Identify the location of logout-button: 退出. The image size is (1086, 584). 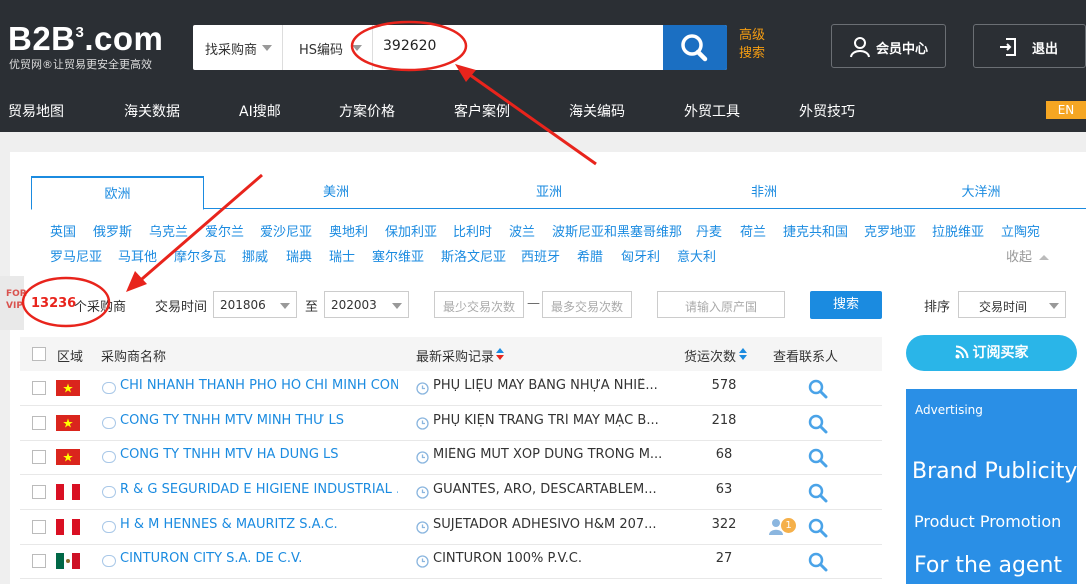
(1029, 46).